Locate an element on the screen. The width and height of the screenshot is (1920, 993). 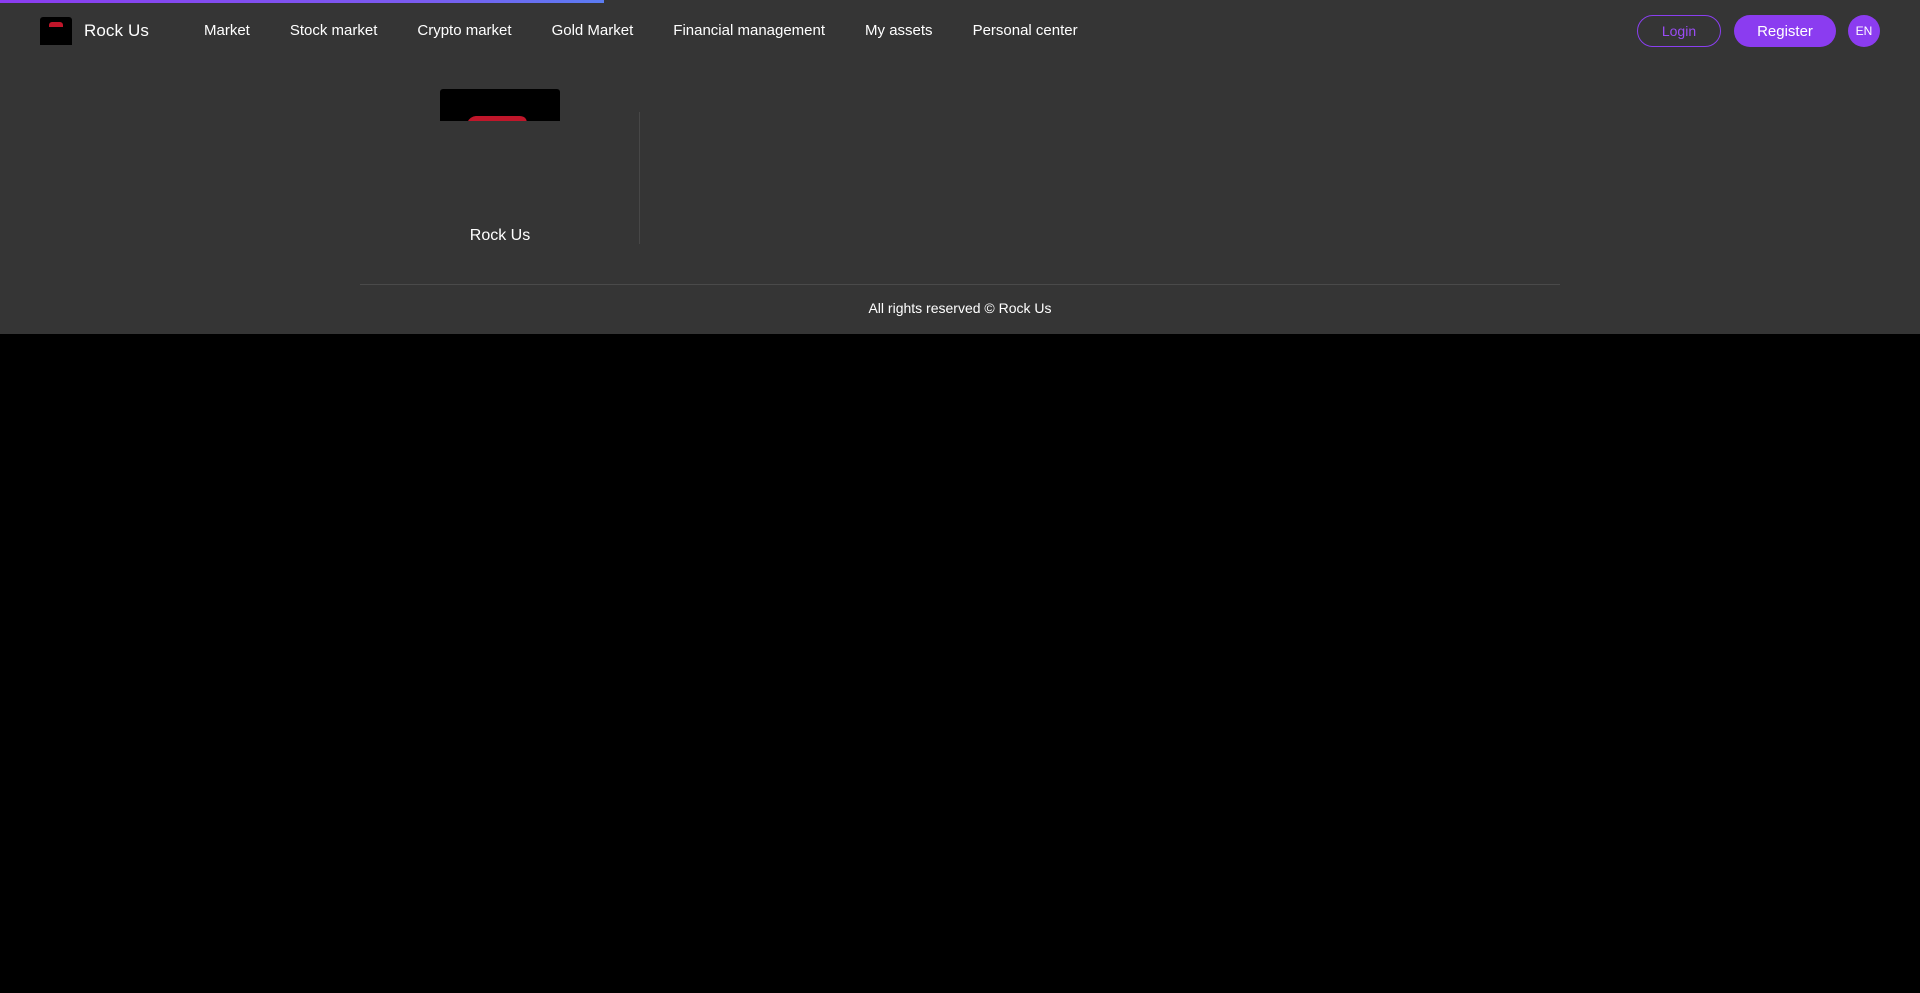
nav-item-market: Market is located at coordinates (227, 30).